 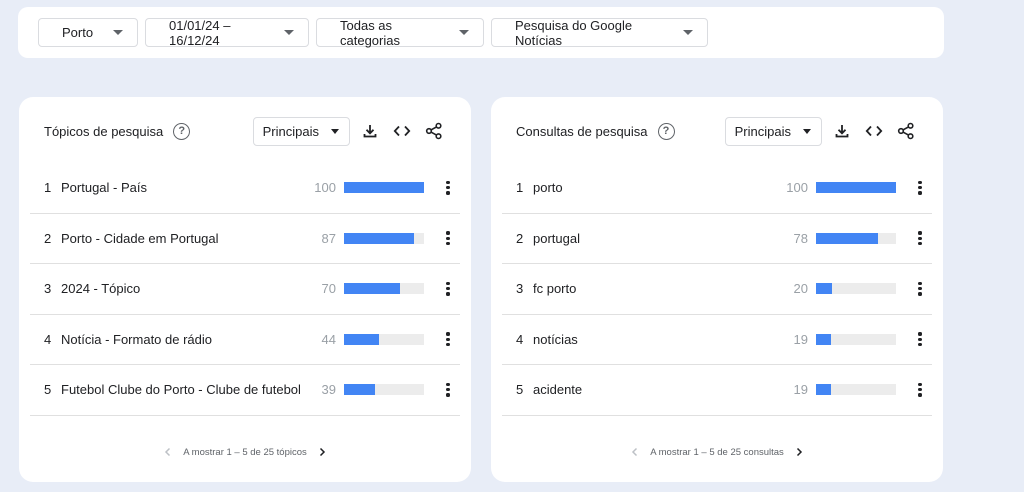 What do you see at coordinates (200, 32) in the screenshot?
I see `date-range-filter-label: 01/01/24 – 16/12/24` at bounding box center [200, 32].